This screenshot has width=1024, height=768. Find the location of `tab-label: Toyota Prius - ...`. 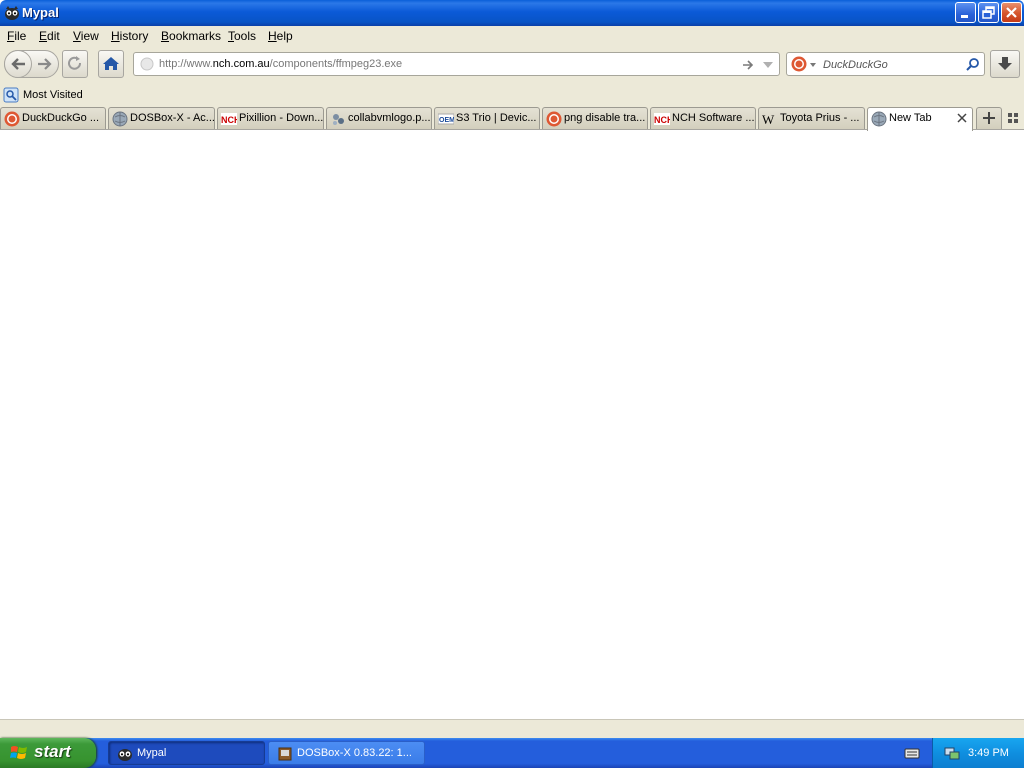

tab-label: Toyota Prius - ... is located at coordinates (820, 118).